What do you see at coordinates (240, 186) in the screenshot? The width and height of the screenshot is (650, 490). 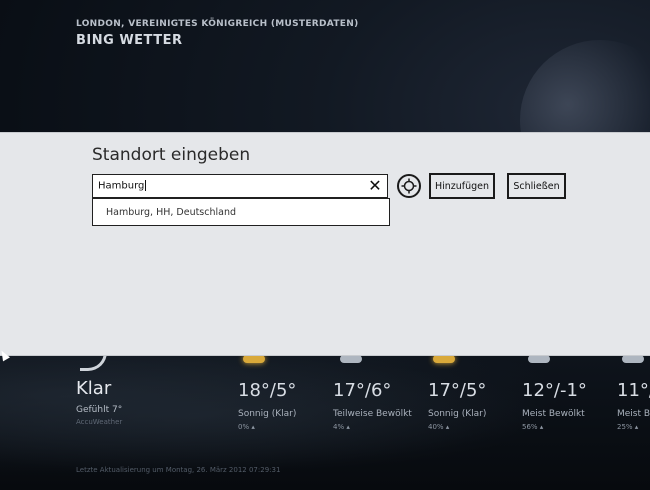 I see `location-search-input: Hamburg ✕` at bounding box center [240, 186].